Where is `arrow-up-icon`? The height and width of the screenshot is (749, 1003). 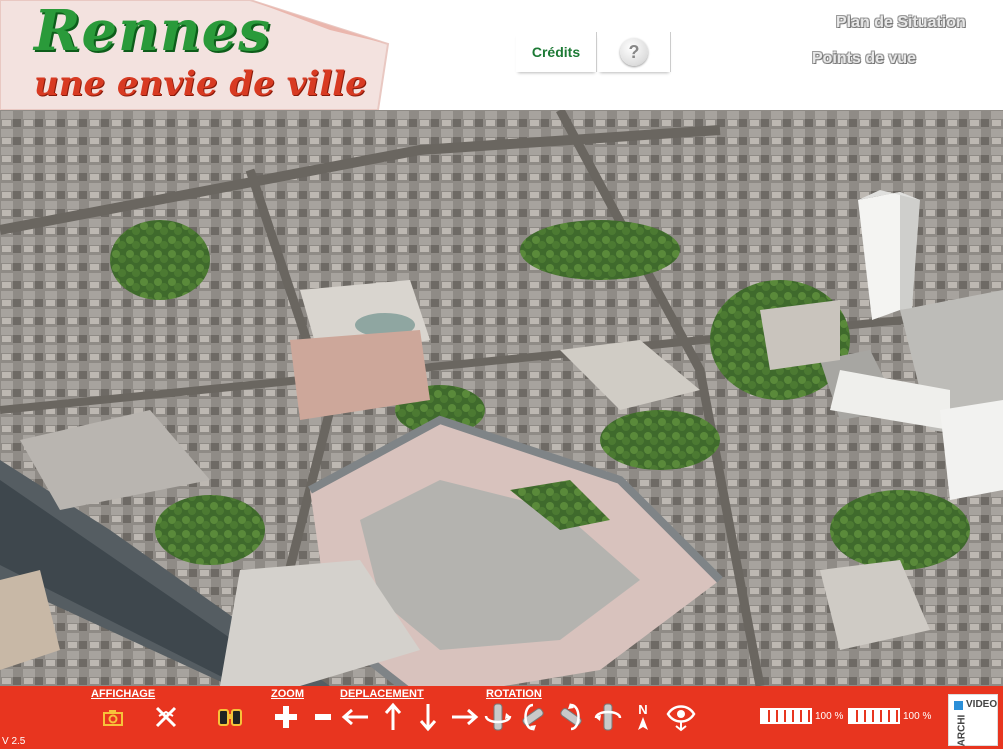 arrow-up-icon is located at coordinates (393, 716).